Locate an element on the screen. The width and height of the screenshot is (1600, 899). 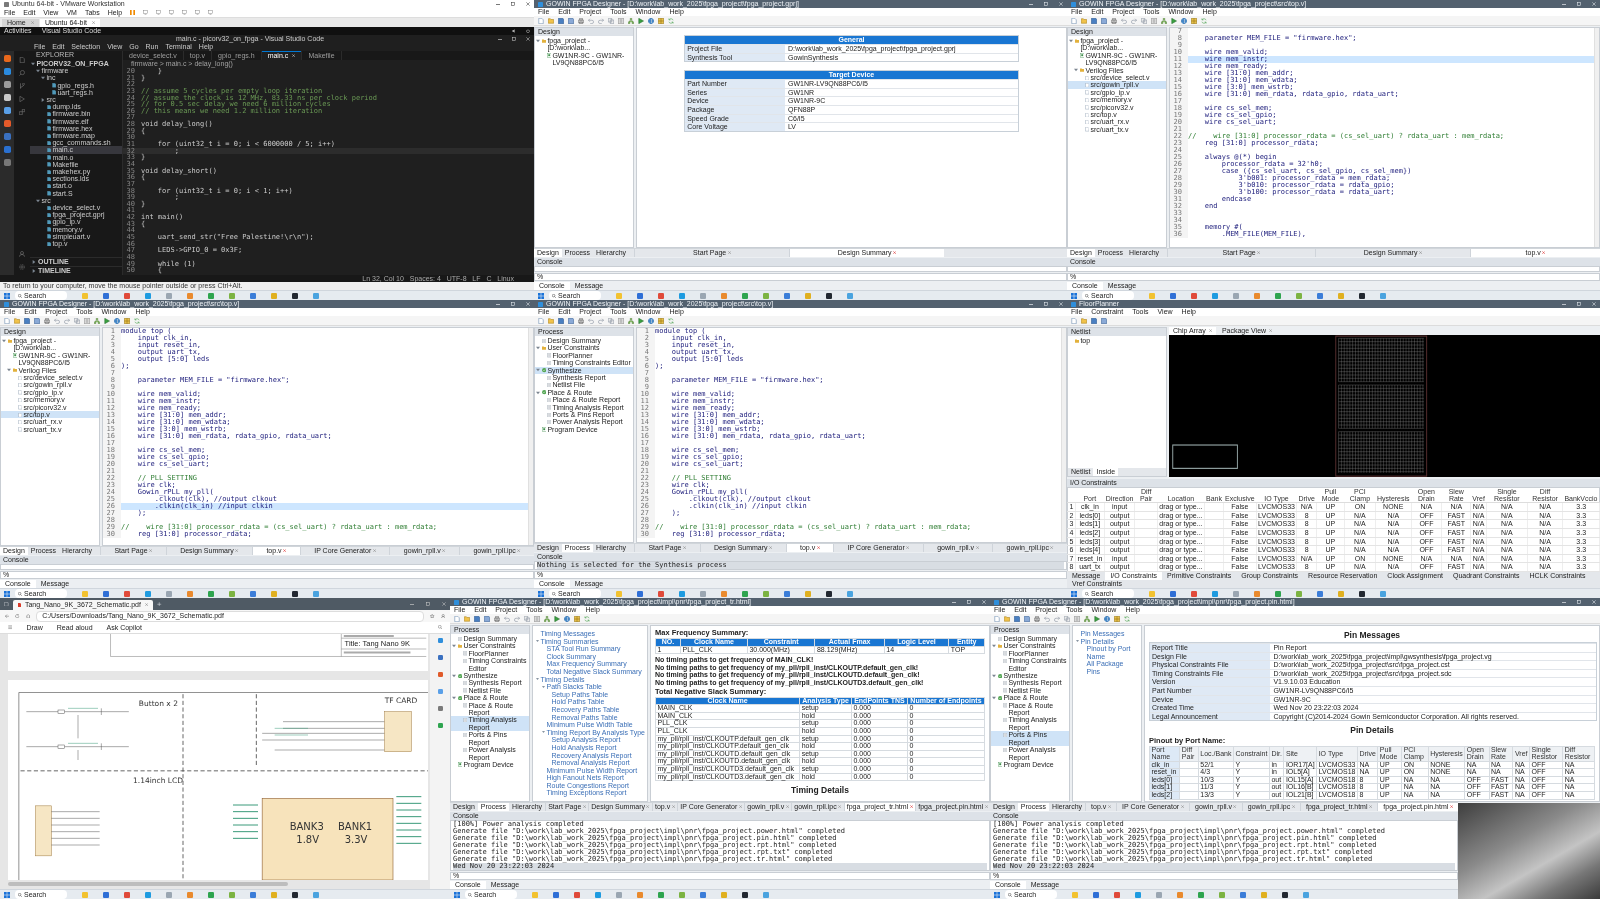
play-icon is located at coordinates (1097, 618).